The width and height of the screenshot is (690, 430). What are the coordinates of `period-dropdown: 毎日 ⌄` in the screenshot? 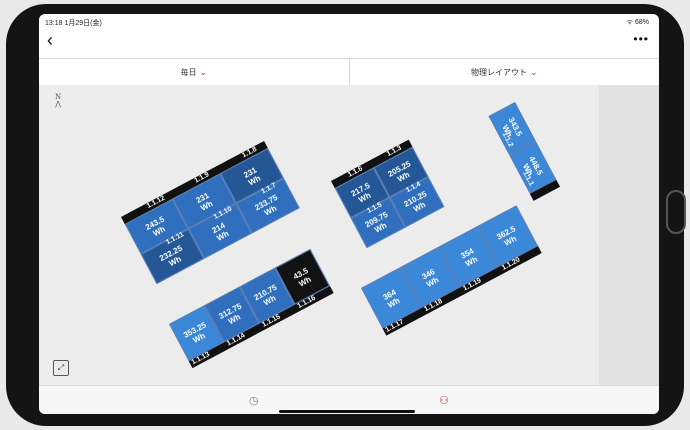 It's located at (194, 72).